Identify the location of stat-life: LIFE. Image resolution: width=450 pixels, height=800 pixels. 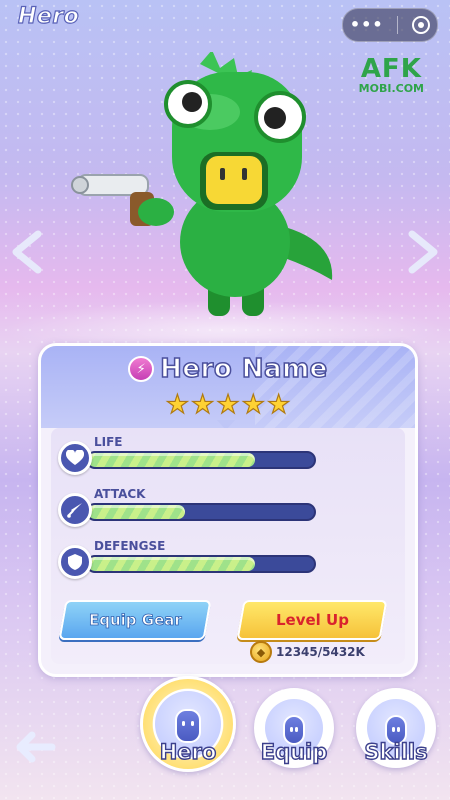
(208, 457).